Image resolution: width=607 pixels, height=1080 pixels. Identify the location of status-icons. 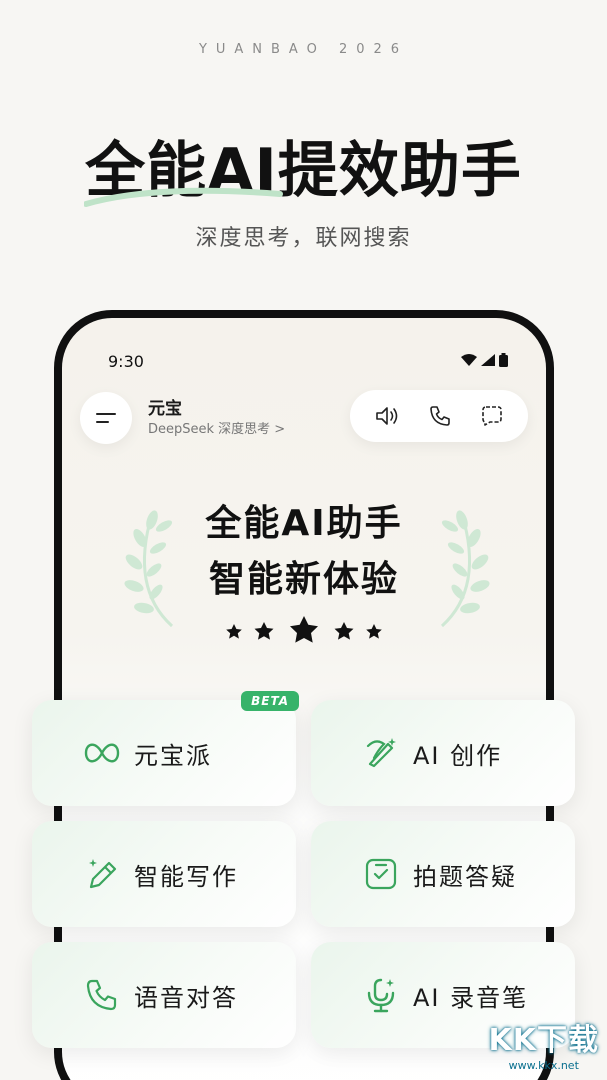
(484, 360).